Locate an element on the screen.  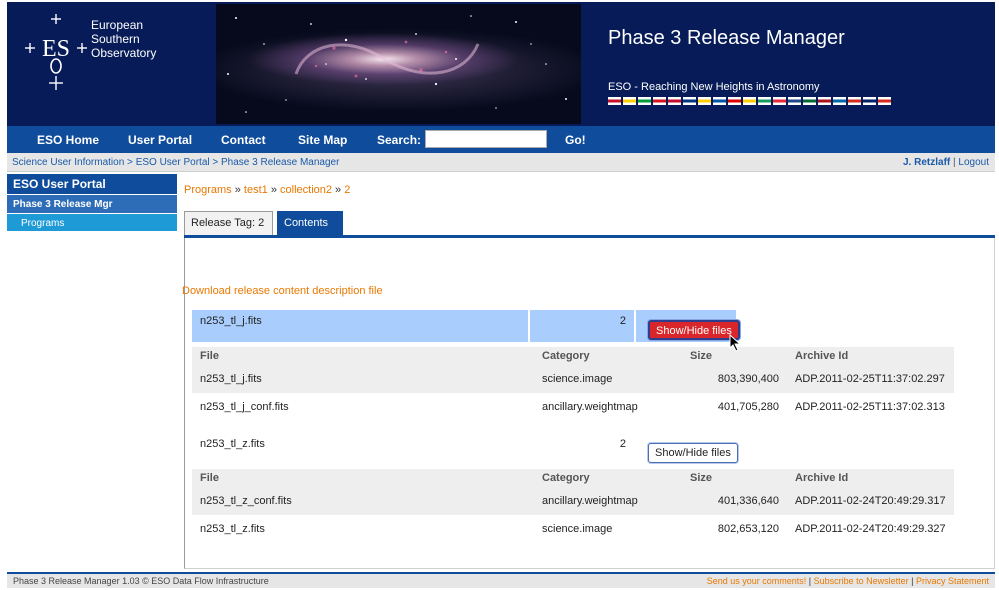
dataset-row: n253_tl_z.fits 2 Show/Hide files is located at coordinates (573, 449).